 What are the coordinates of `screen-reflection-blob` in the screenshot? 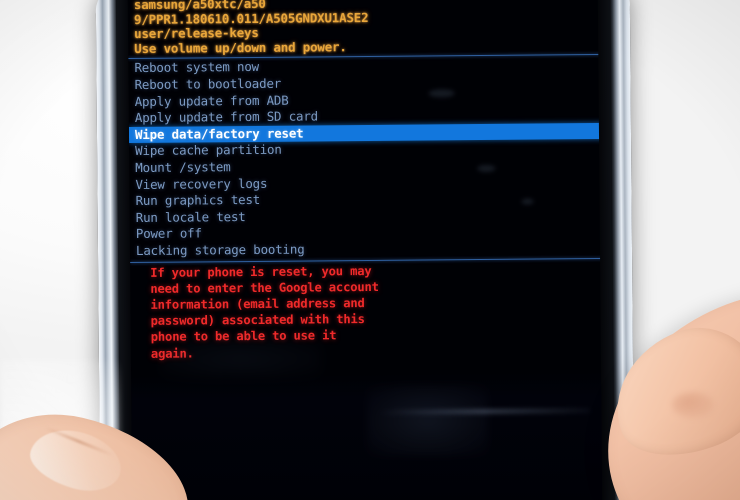 It's located at (427, 420).